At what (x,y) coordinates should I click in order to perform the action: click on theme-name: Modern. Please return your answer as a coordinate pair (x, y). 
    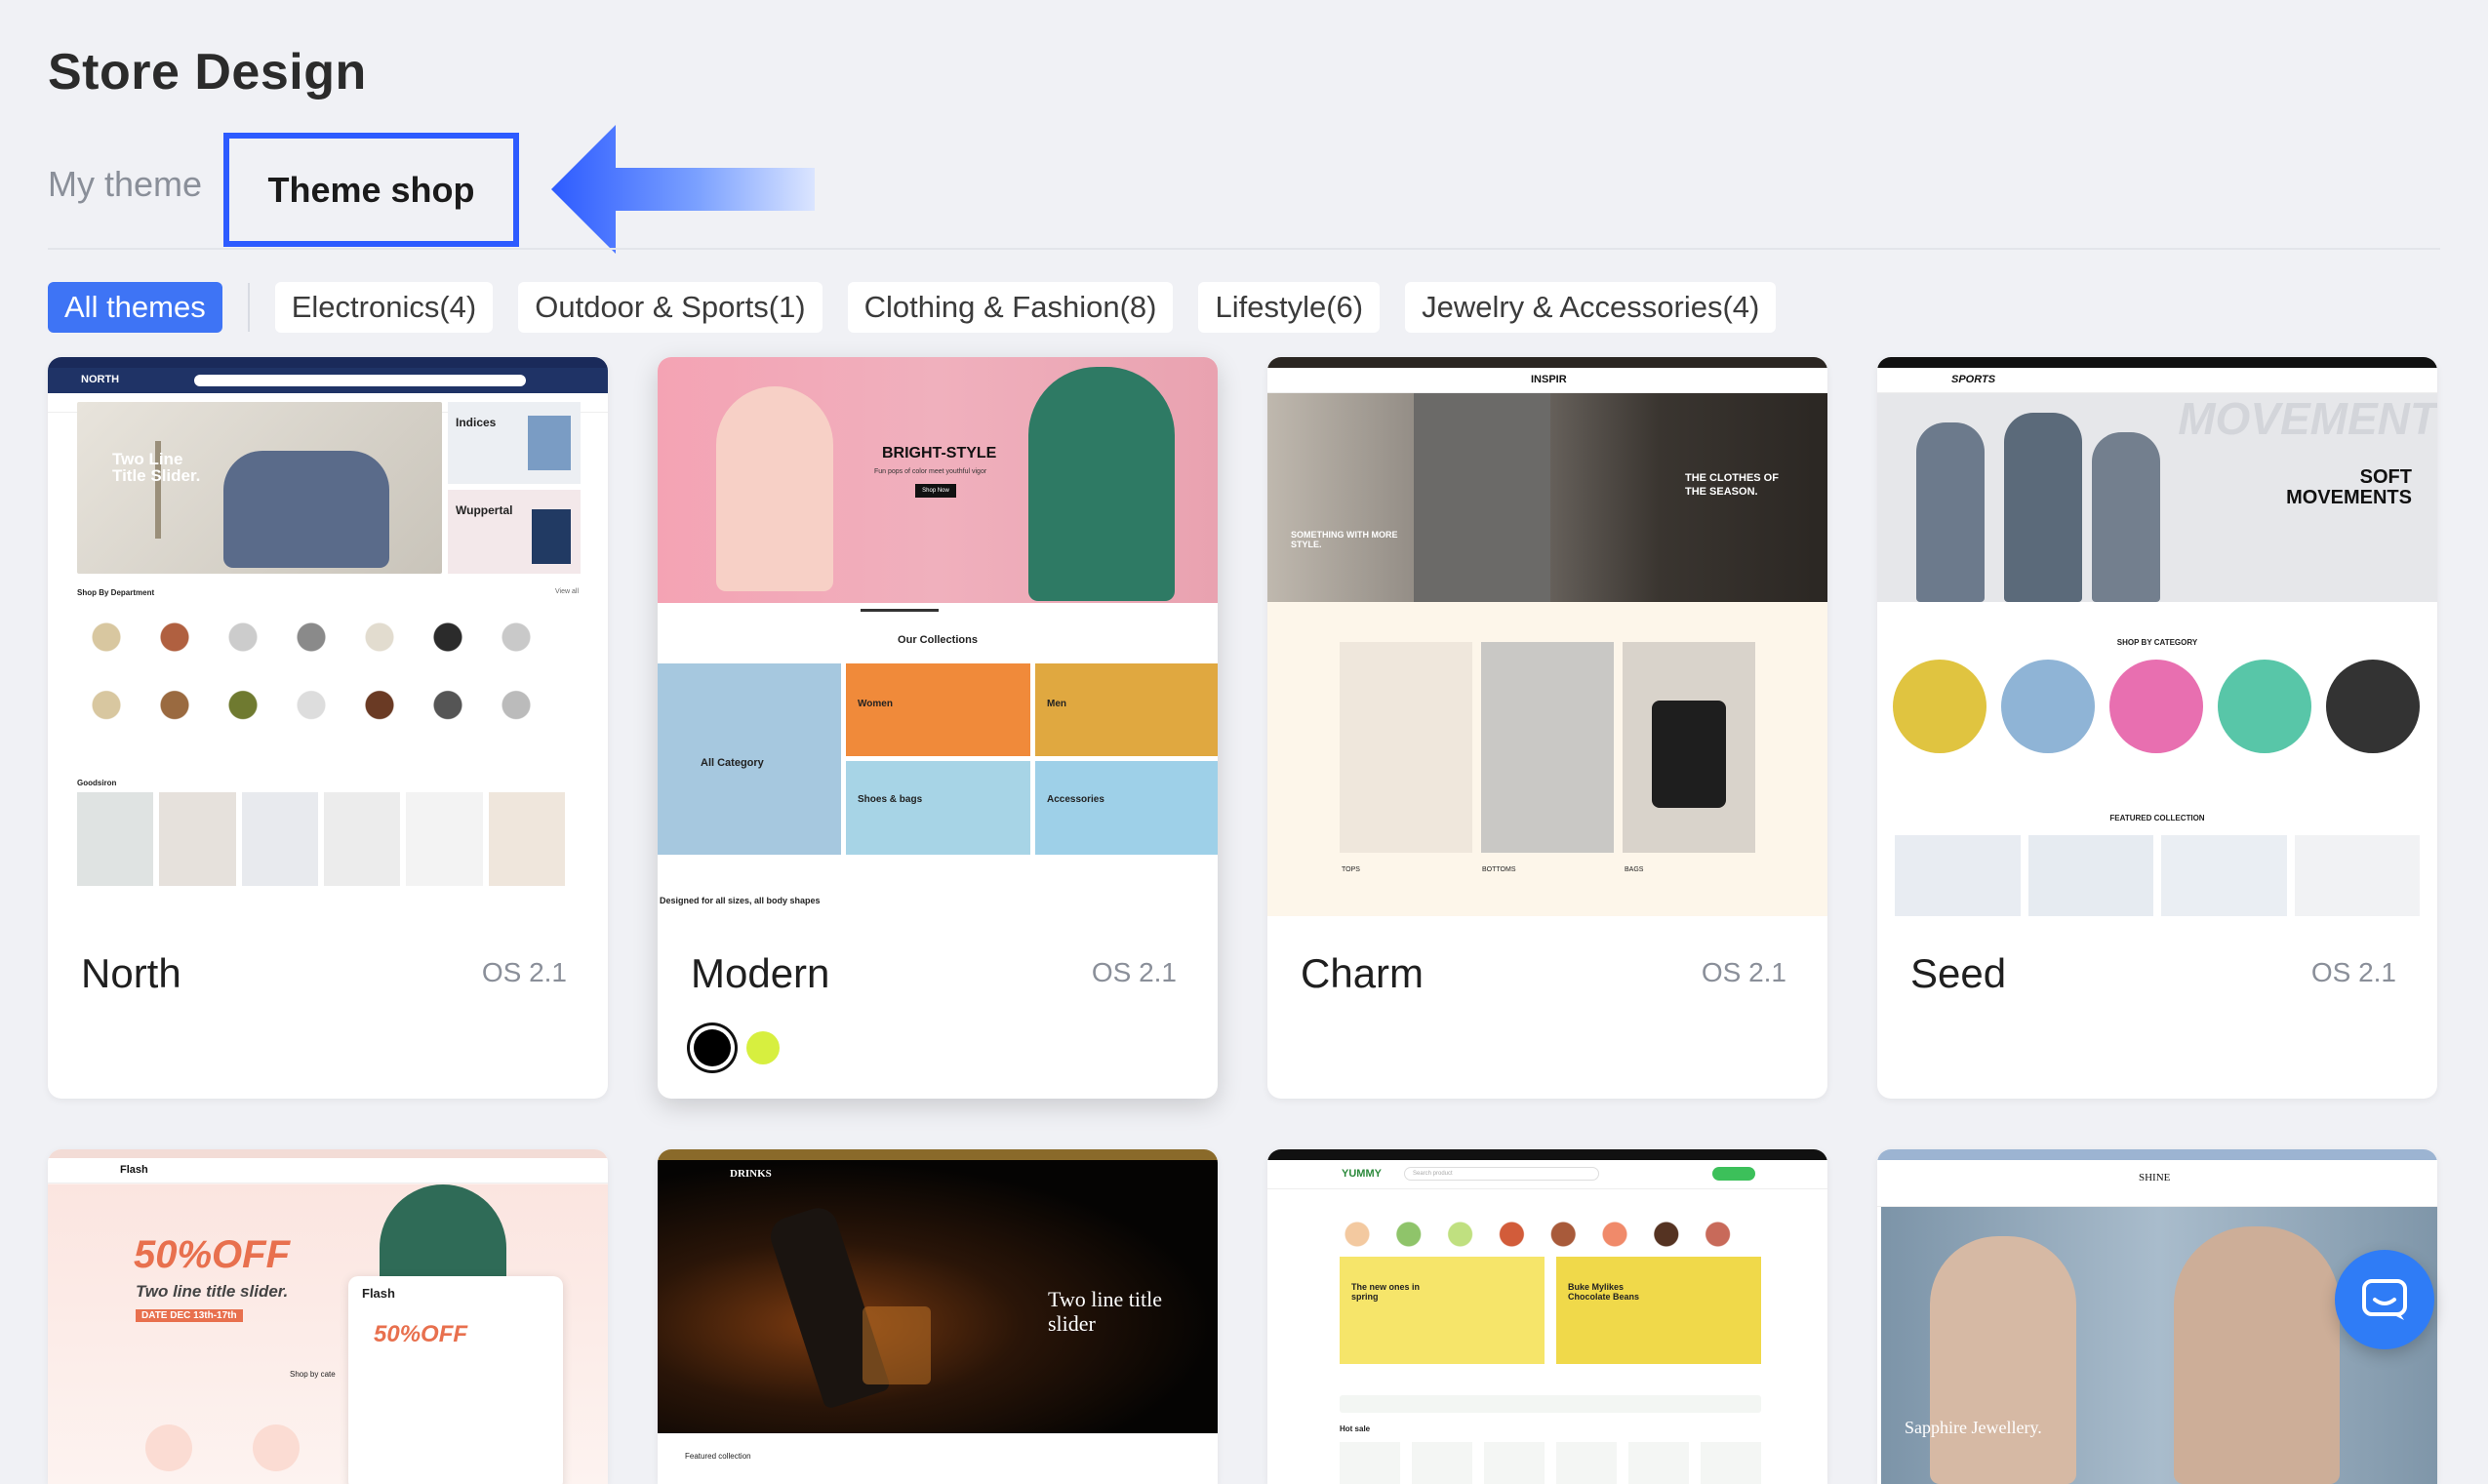
    Looking at the image, I should click on (760, 973).